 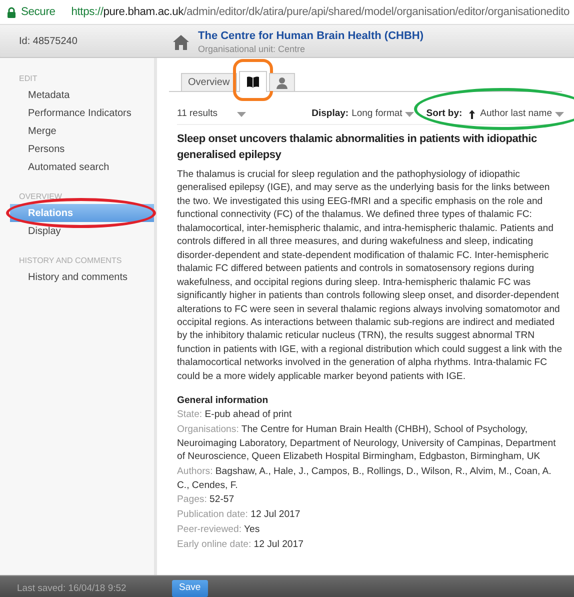 I want to click on sidebar-item: Display, so click(x=77, y=231).